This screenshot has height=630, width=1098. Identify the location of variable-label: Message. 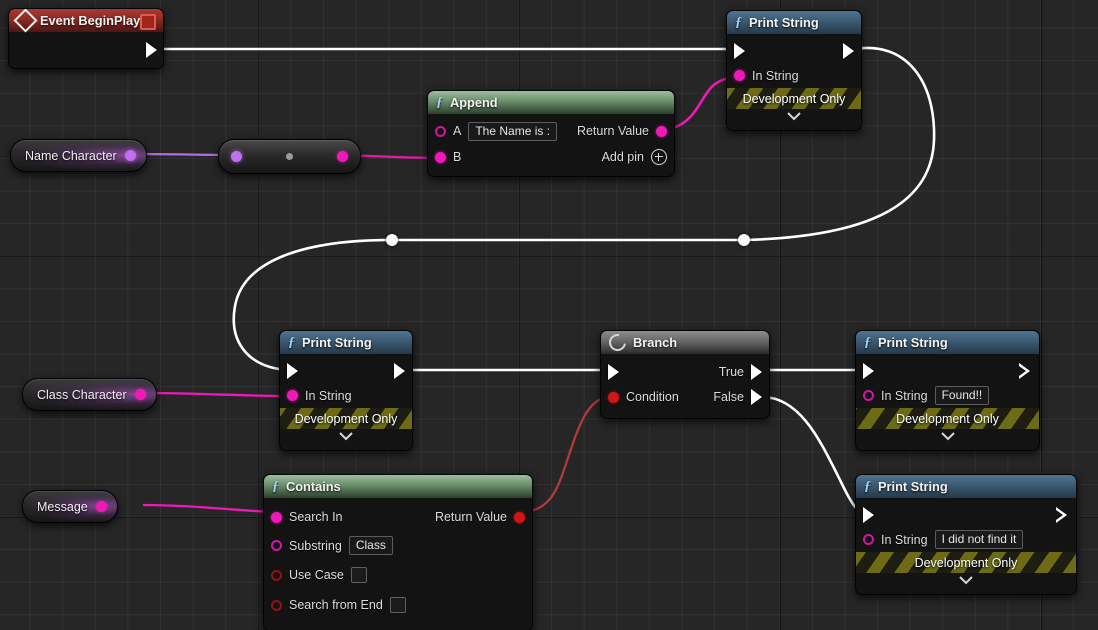
(62, 506).